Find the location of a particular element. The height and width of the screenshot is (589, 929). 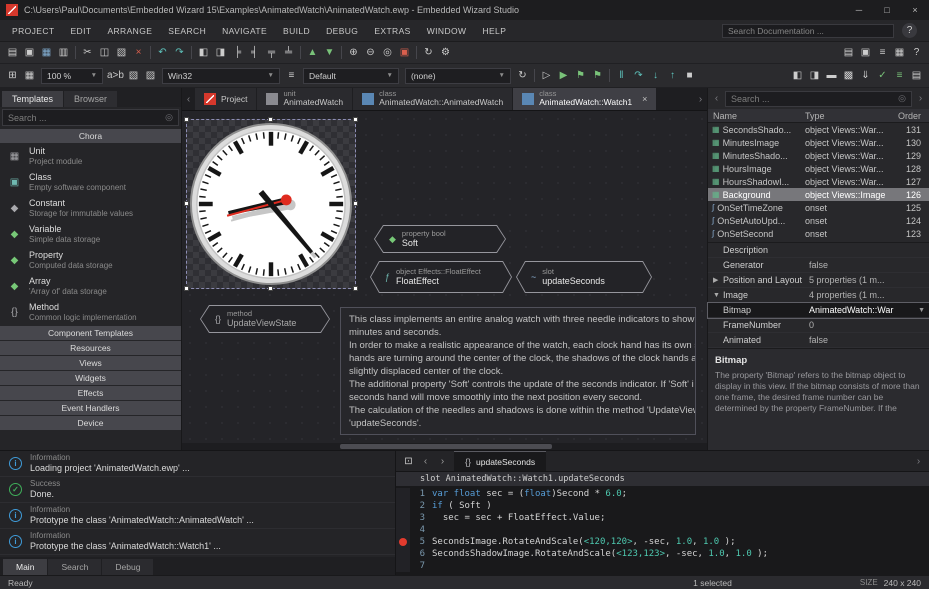

code-tab-updateseconds: {} updateSeconds is located at coordinates (500, 461).